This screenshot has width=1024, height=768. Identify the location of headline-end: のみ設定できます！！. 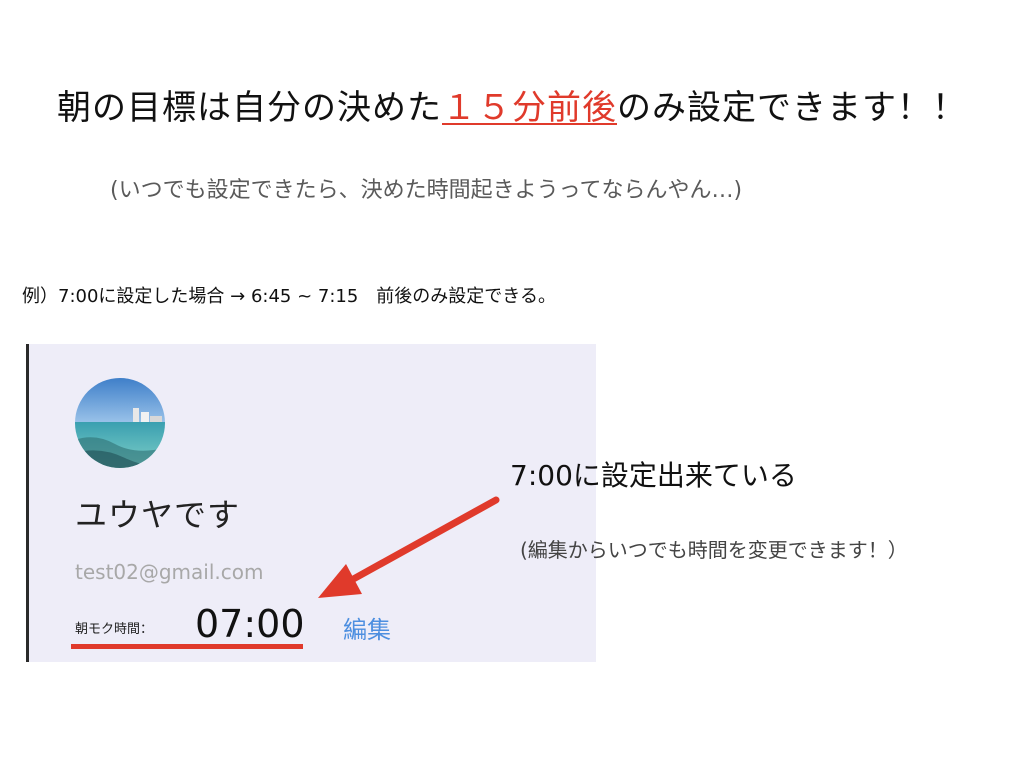
(792, 108).